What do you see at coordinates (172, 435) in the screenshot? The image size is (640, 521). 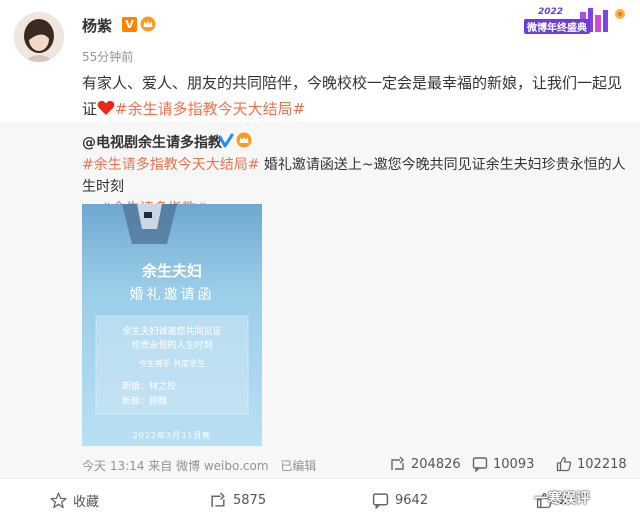 I see `card-date: 2022年3月31日晚` at bounding box center [172, 435].